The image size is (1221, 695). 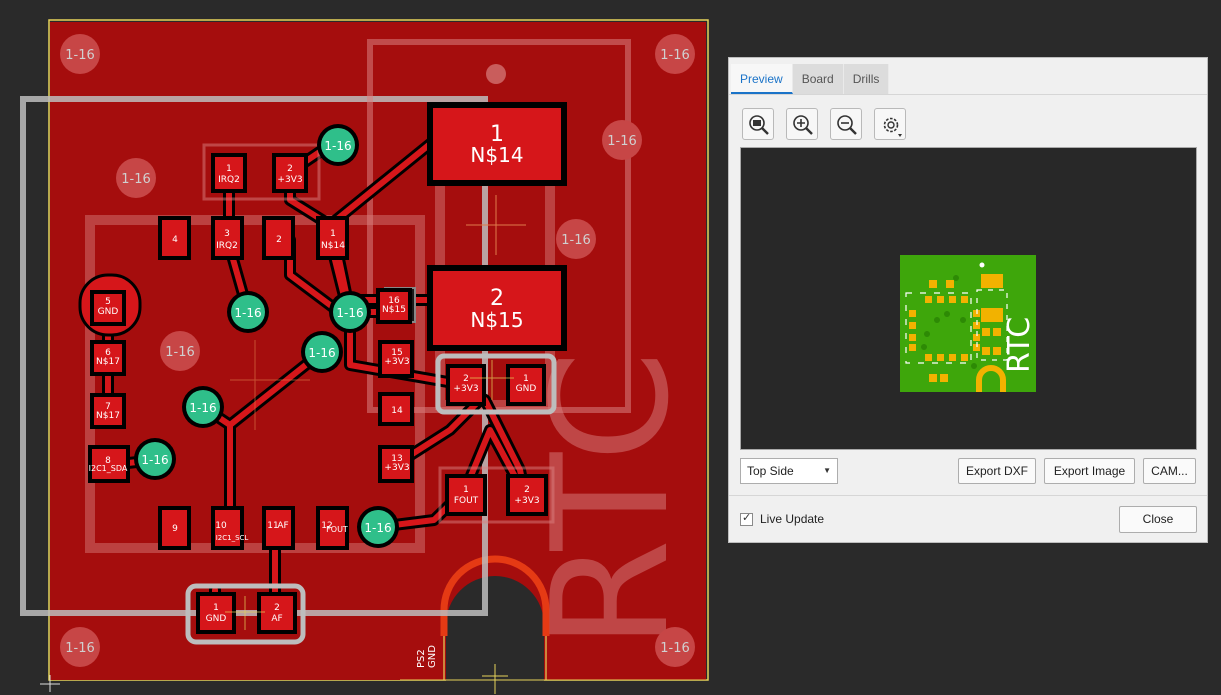 I want to click on pad-af-2: 2AF, so click(x=277, y=613).